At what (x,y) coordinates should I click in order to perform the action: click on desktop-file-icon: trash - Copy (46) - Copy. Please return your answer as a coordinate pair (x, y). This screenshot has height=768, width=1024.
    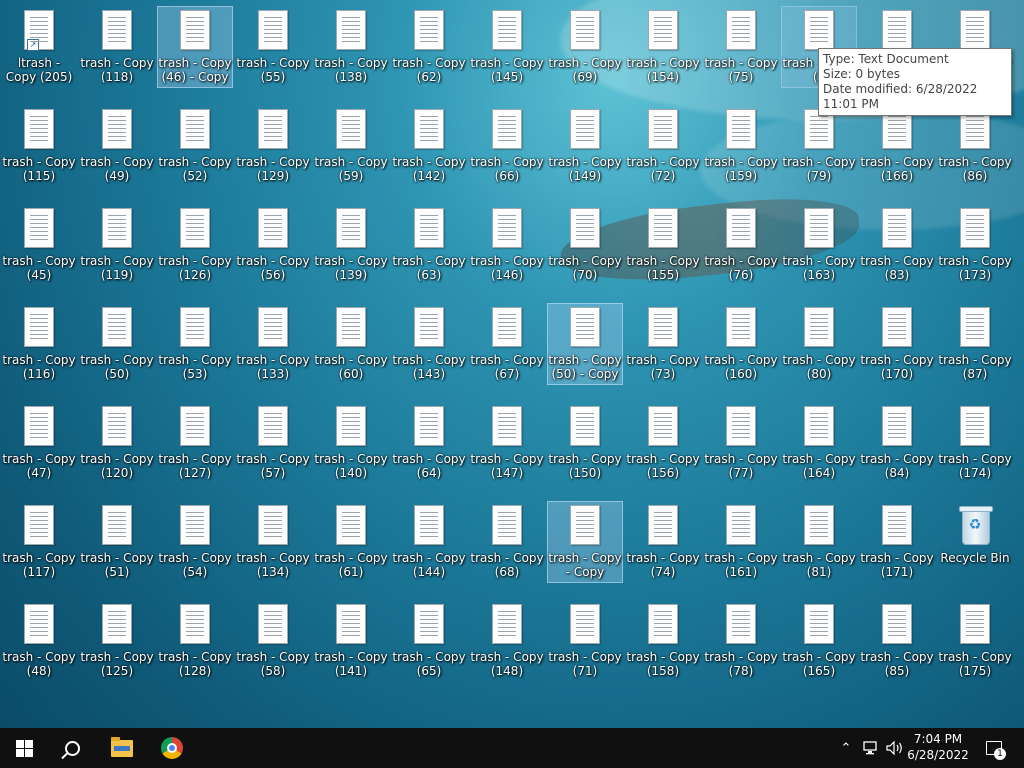
    Looking at the image, I should click on (195, 47).